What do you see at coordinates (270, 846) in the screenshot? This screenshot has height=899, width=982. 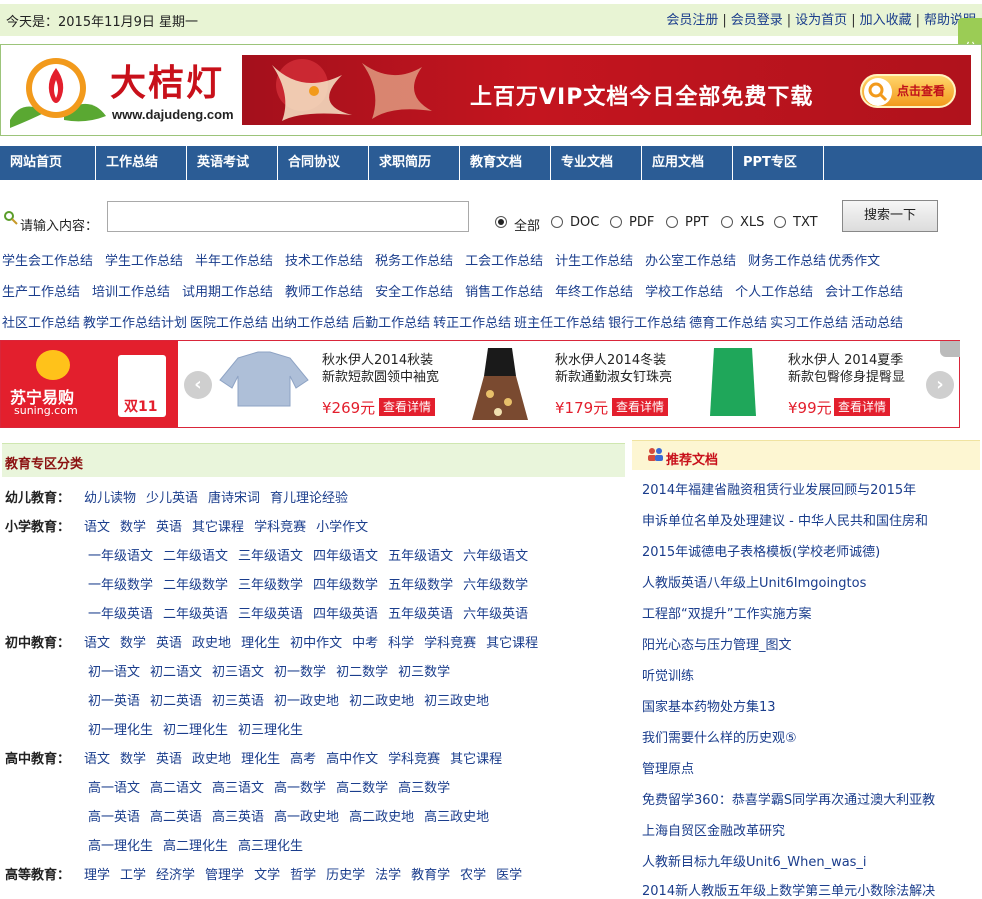 I see `category-link: 高三理化生` at bounding box center [270, 846].